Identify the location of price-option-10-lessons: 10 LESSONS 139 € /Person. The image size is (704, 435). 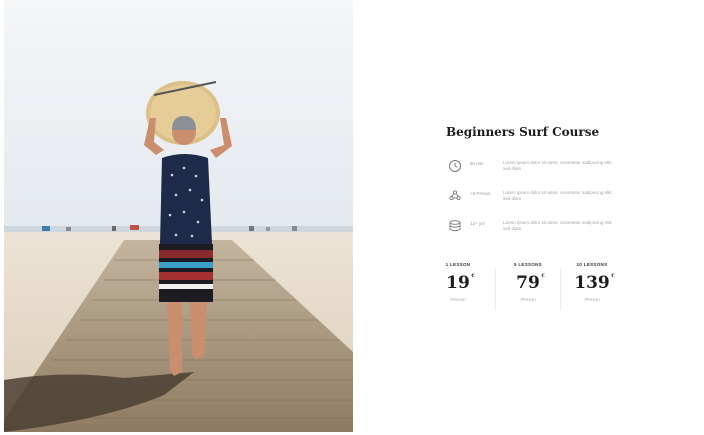
(592, 282).